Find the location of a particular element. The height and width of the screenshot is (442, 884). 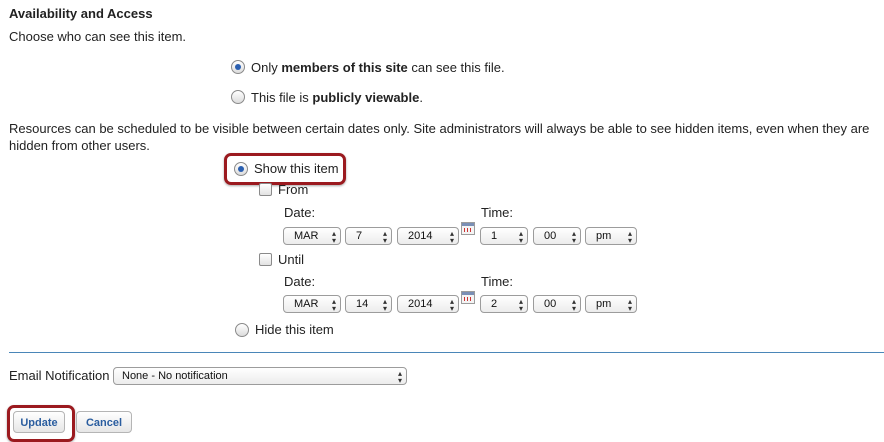

from-calendar-icon is located at coordinates (468, 228).